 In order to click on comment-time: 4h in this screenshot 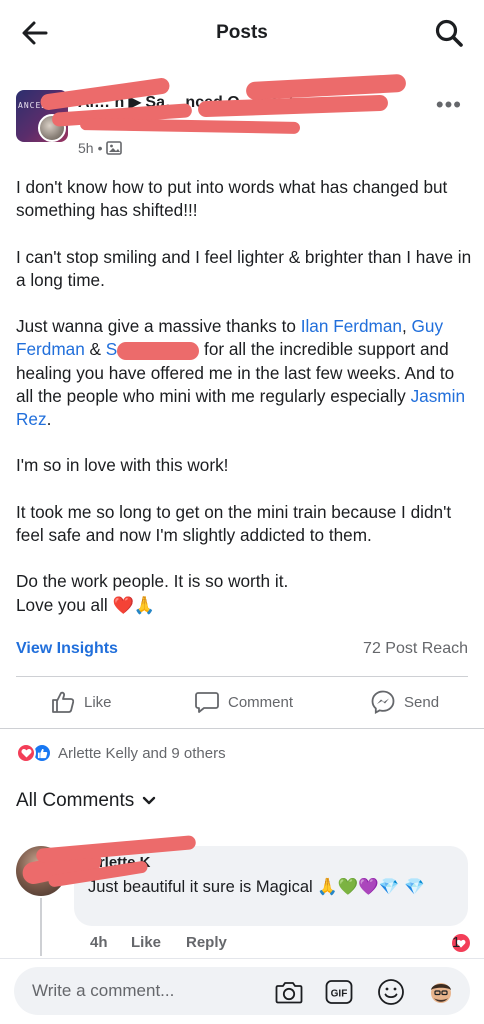, I will do `click(99, 942)`.